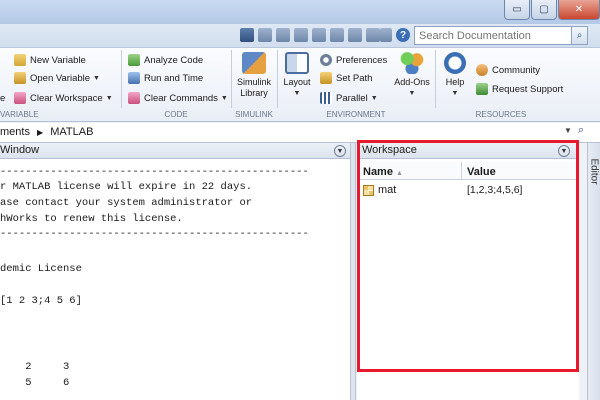 This screenshot has width=600, height=400. I want to click on preferences-label: Preferences, so click(362, 60).